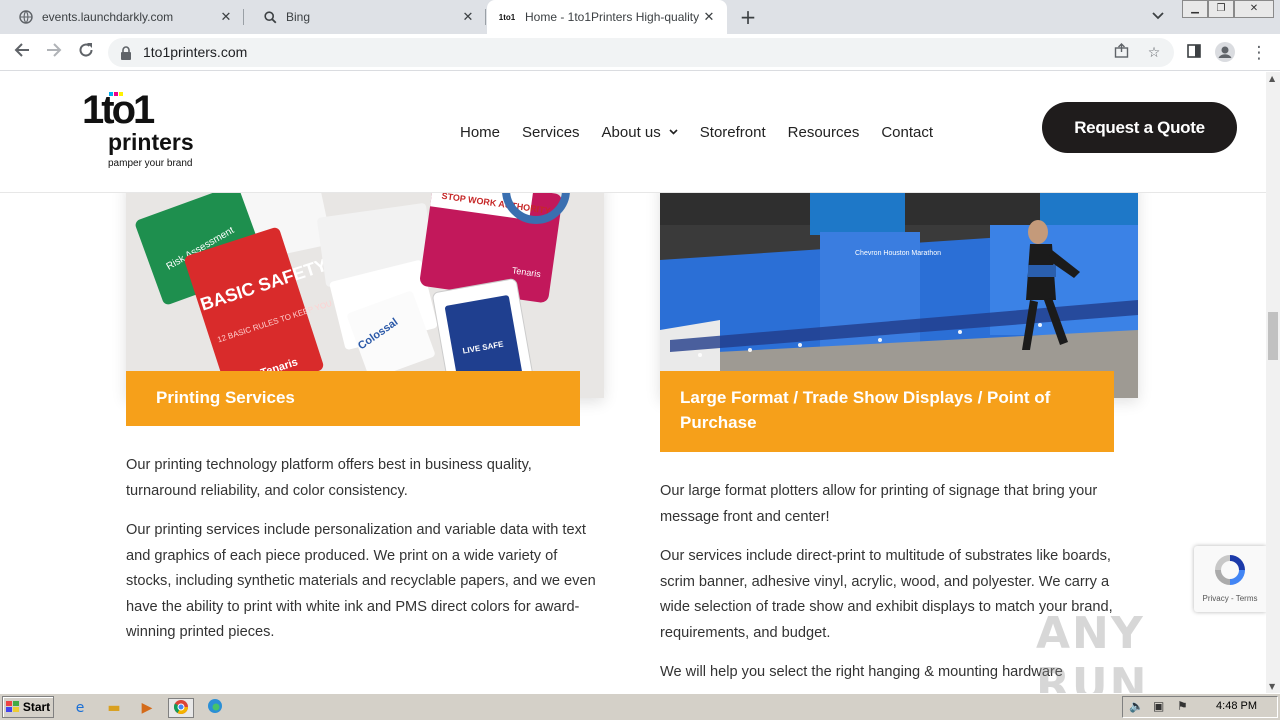 The image size is (1280, 721). What do you see at coordinates (1182, 706) in the screenshot?
I see `flag-icon: ⚑` at bounding box center [1182, 706].